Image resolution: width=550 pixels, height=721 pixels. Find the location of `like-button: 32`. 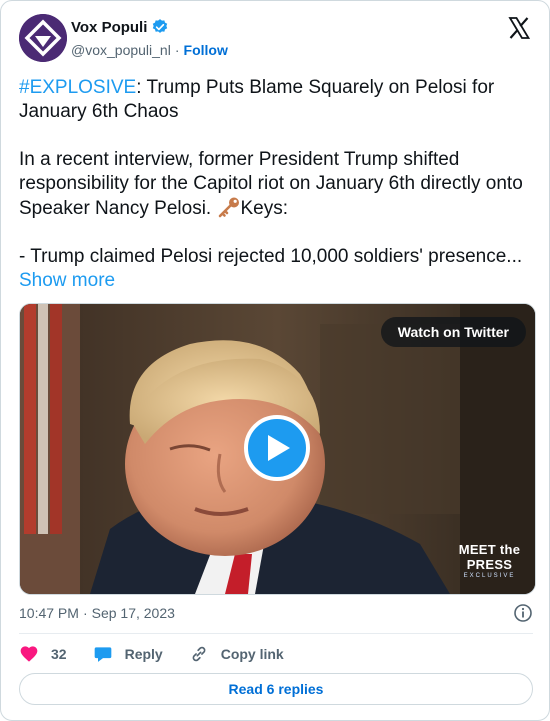

like-button: 32 is located at coordinates (43, 654).